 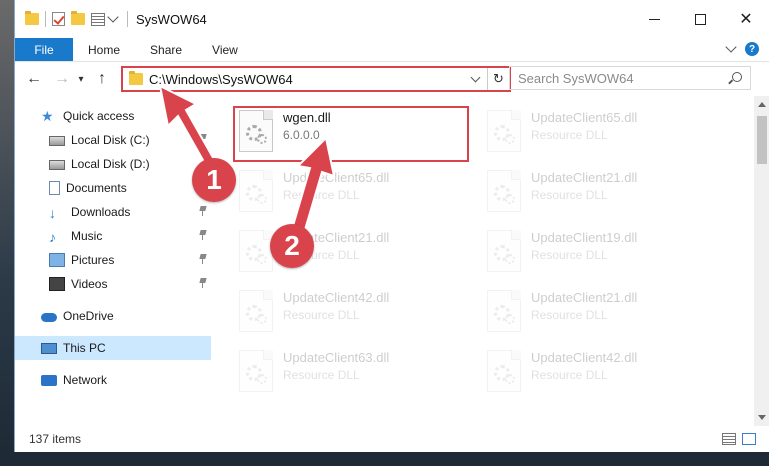 I want to click on file-item: UpdateClient19.dll Resource DLL, so click(x=602, y=257).